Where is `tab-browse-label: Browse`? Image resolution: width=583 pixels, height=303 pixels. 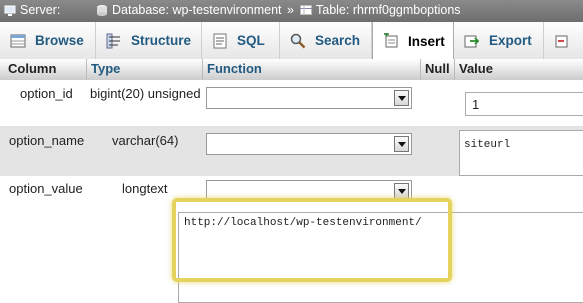 tab-browse-label: Browse is located at coordinates (59, 40).